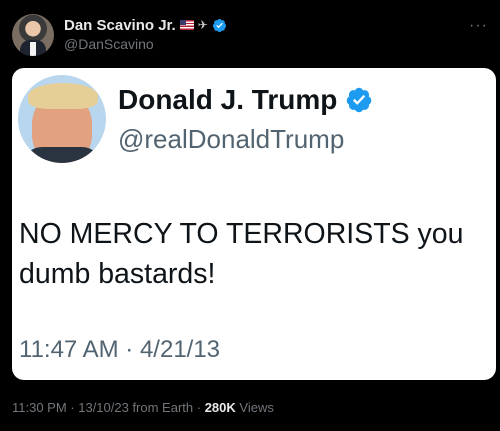  I want to click on us-flag-icon, so click(186, 25).